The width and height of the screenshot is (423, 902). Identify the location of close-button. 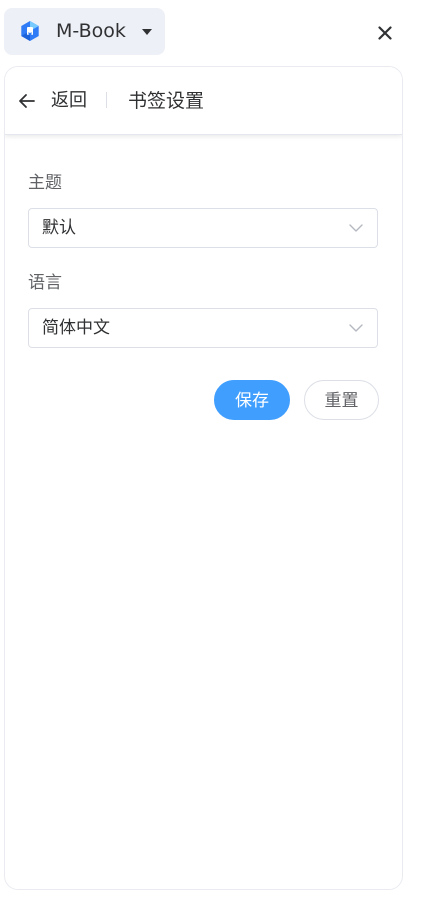
(385, 33).